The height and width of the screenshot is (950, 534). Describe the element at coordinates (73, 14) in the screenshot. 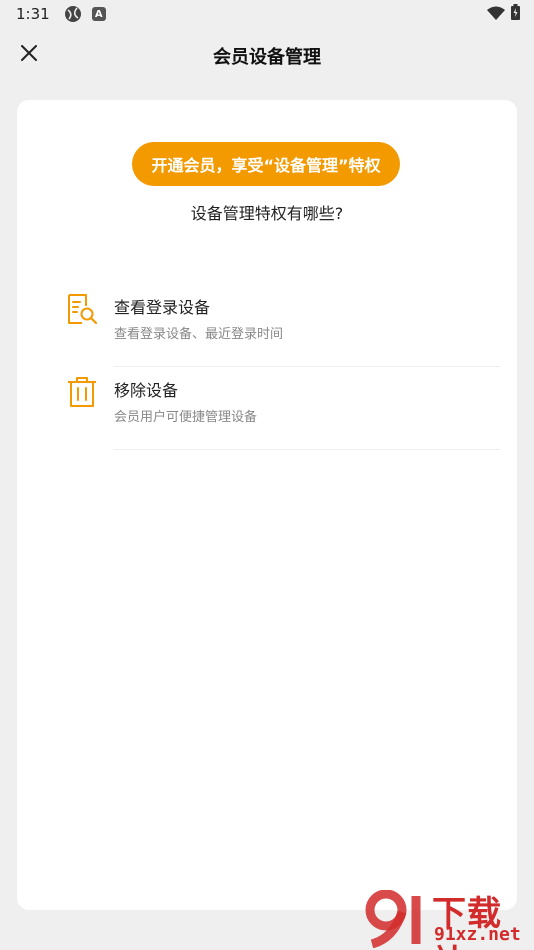

I see `globe-icon` at that location.